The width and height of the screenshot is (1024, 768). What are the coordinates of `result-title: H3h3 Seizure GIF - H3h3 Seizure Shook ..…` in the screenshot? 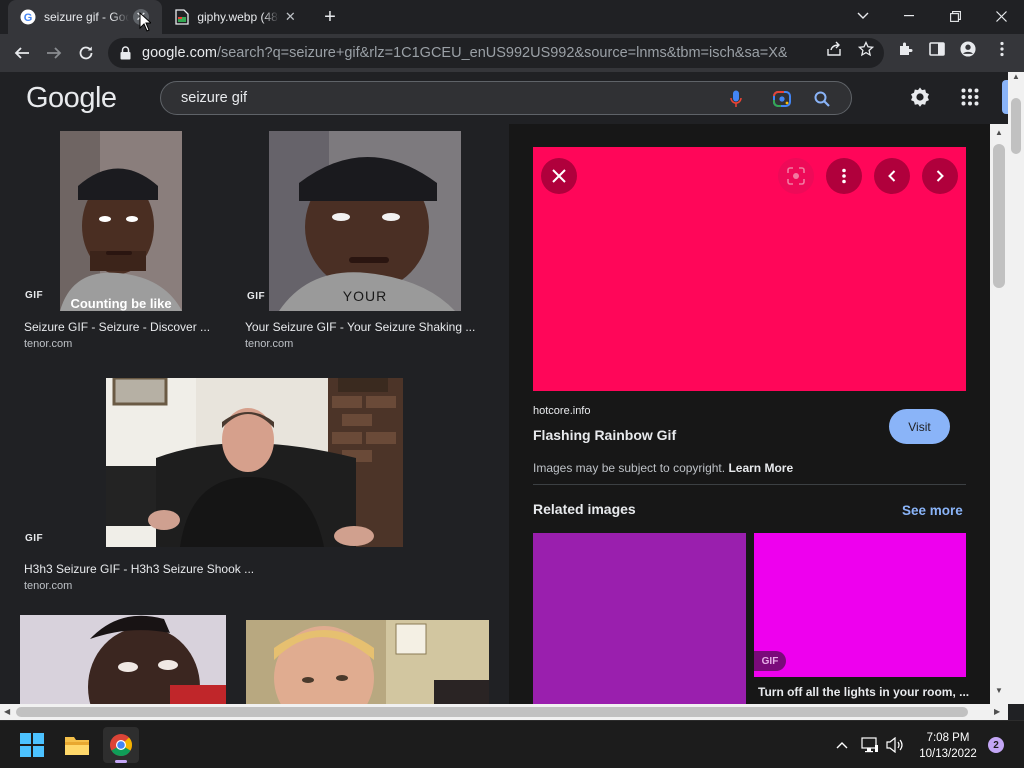 It's located at (139, 569).